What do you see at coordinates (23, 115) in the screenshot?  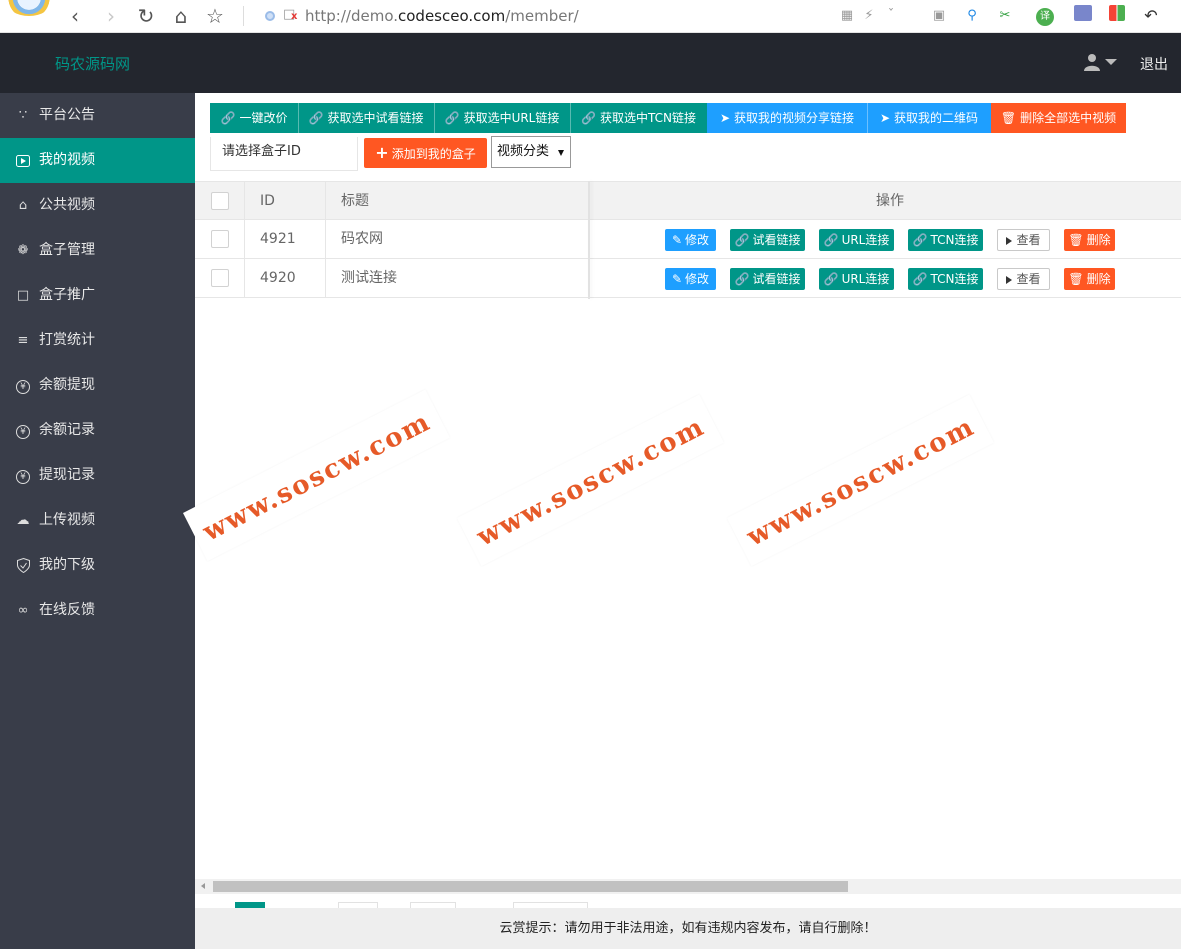 I see `announcement-icon: ∵` at bounding box center [23, 115].